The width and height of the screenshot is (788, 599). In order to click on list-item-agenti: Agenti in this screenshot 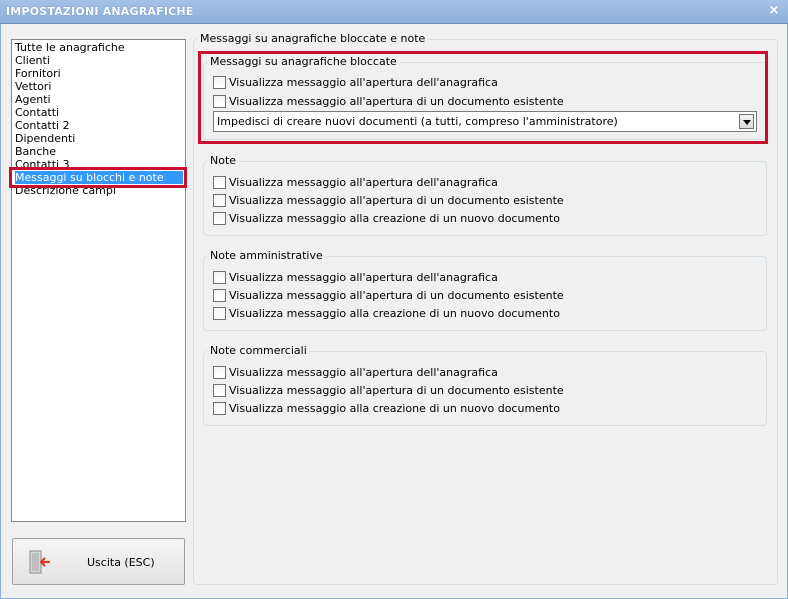, I will do `click(33, 99)`.